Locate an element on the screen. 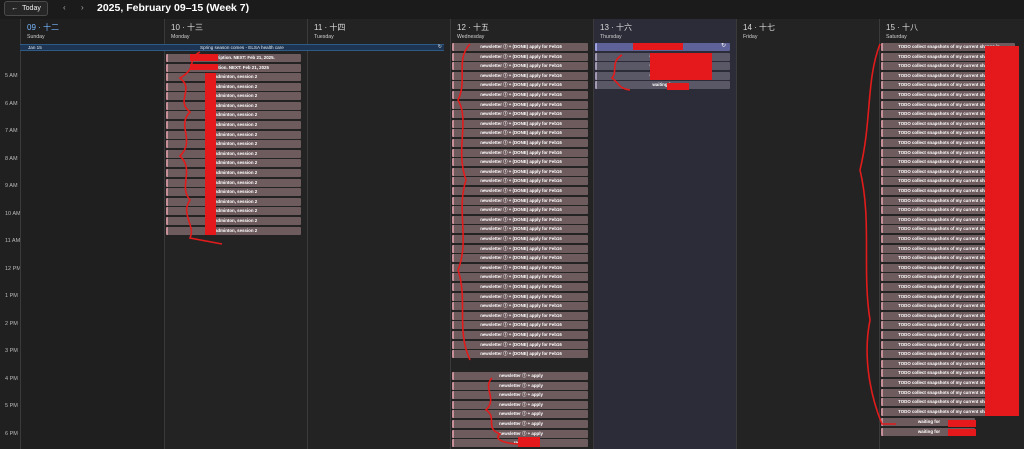  day-number: 13 · 十六 is located at coordinates (616, 27).